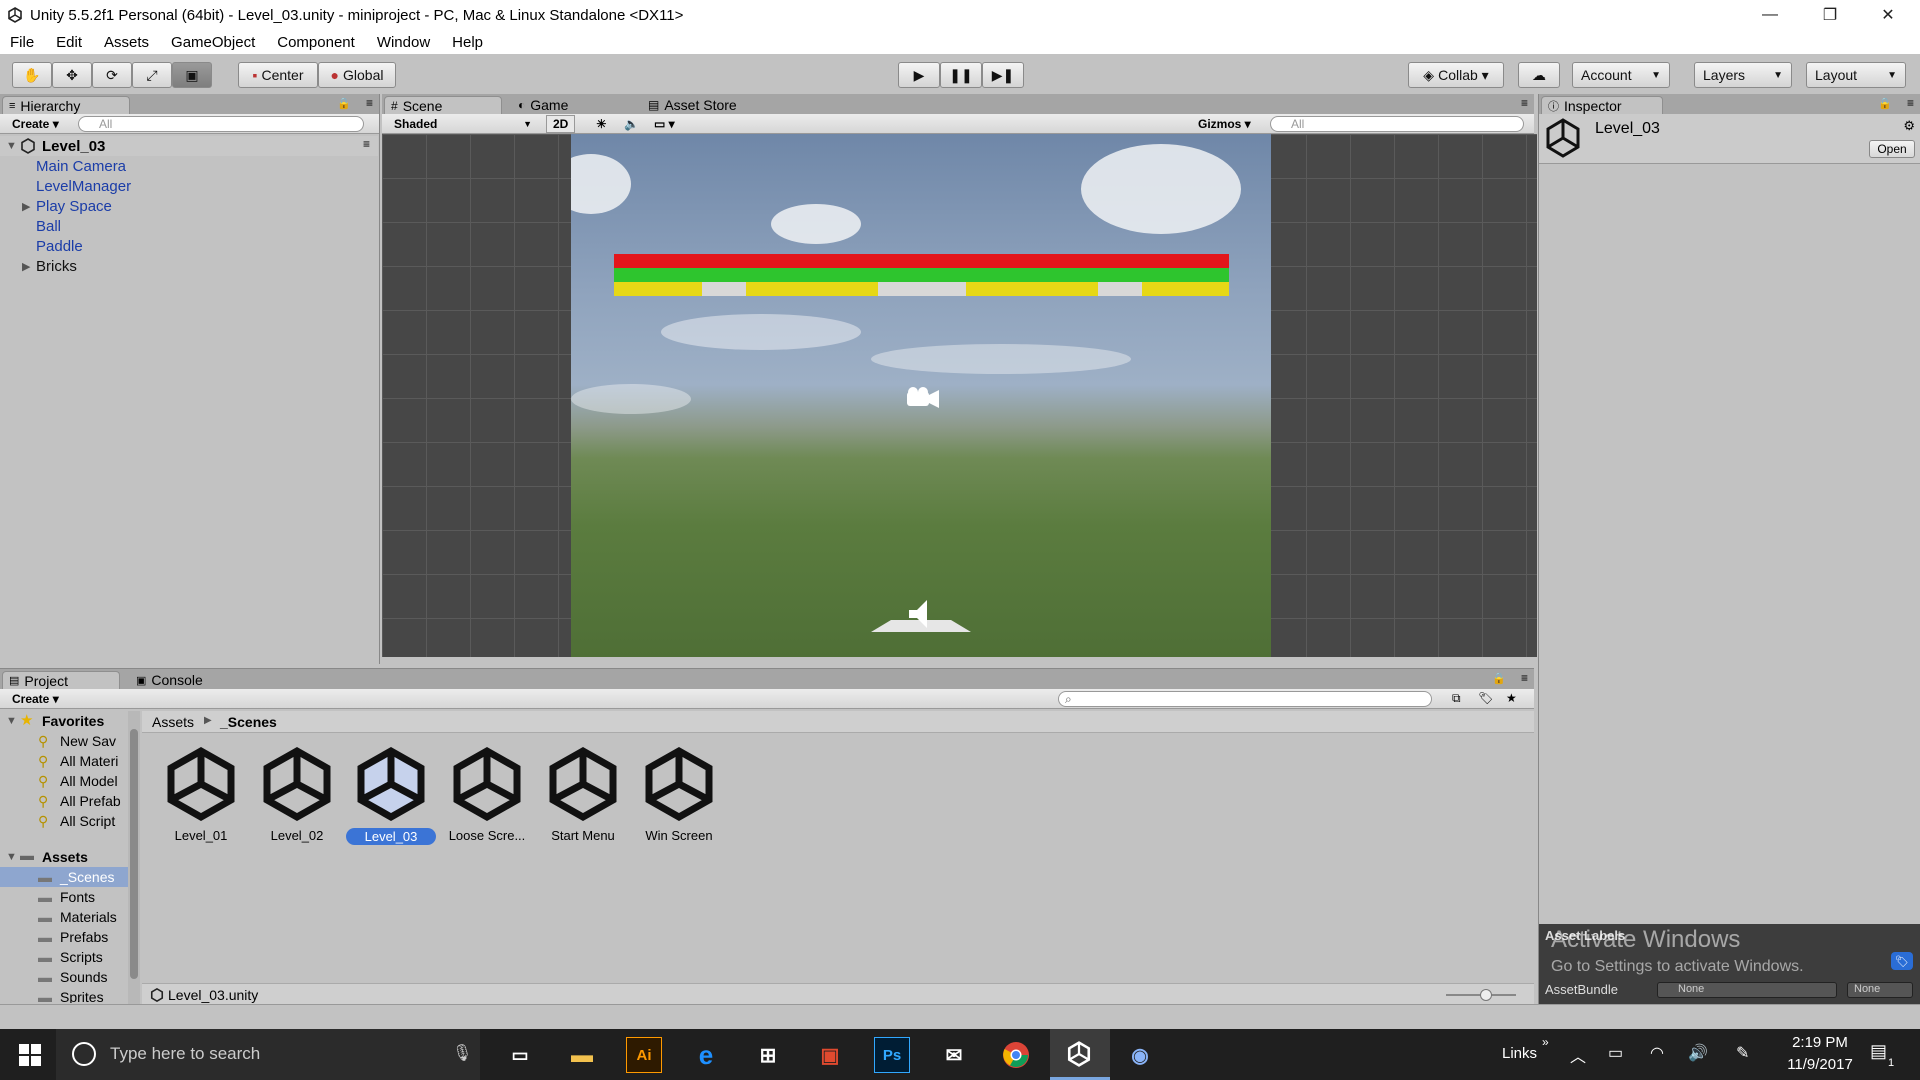 This screenshot has width=1920, height=1080. What do you see at coordinates (1657, 1053) in the screenshot?
I see `wifi-icon: ◠` at bounding box center [1657, 1053].